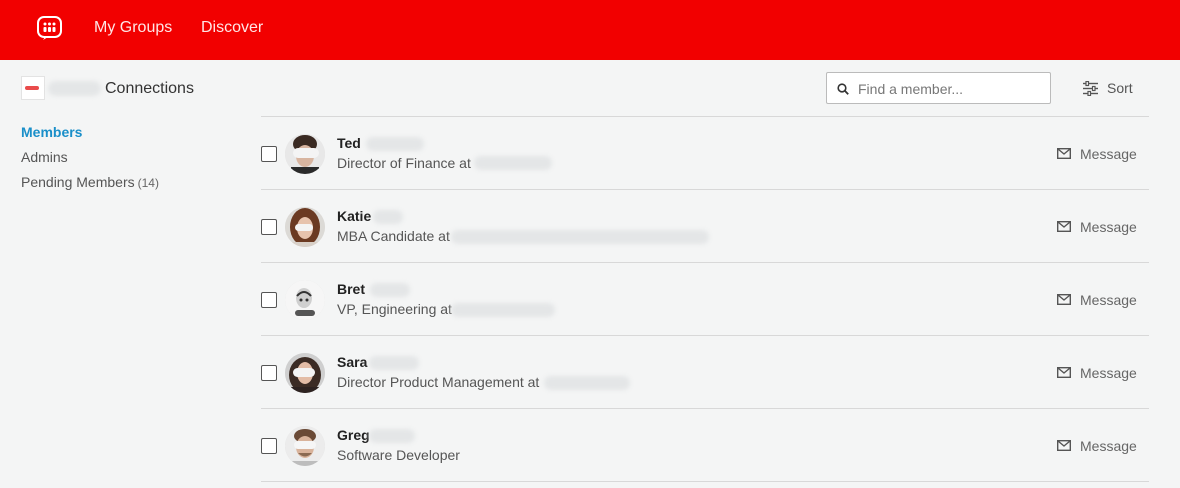  Describe the element at coordinates (705, 299) in the screenshot. I see `member-row: Bret VP, Engineering at Message` at that location.